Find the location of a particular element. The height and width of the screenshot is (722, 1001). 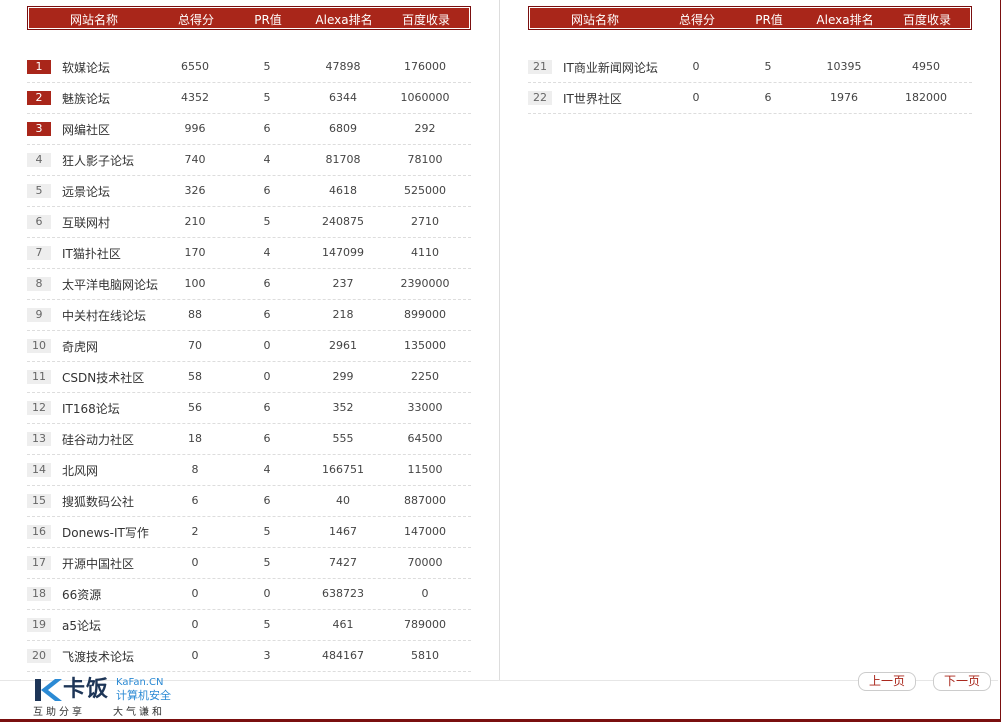

logo-site: KaFan.CN is located at coordinates (140, 682).